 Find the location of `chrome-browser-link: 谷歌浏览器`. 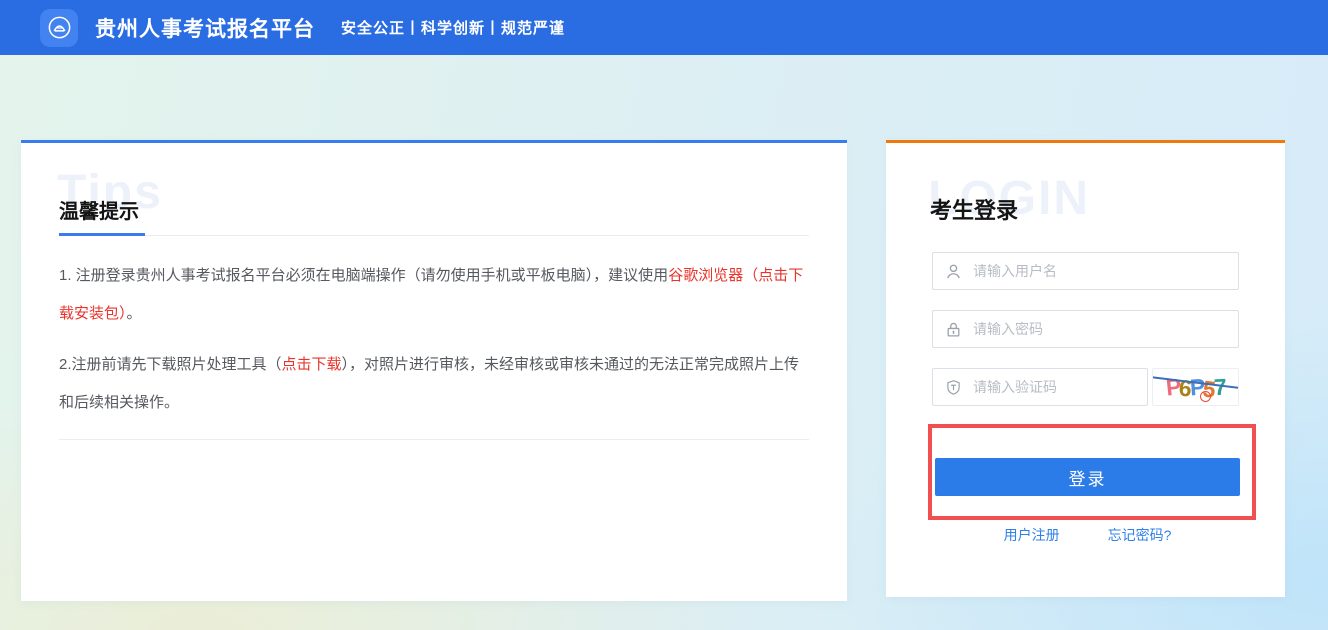

chrome-browser-link: 谷歌浏览器 is located at coordinates (705, 275).